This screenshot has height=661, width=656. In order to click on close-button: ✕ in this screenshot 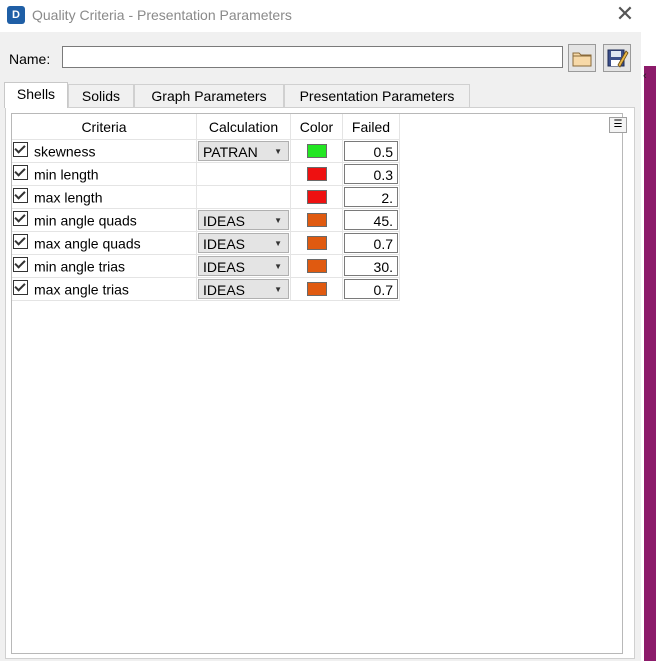, I will do `click(625, 14)`.